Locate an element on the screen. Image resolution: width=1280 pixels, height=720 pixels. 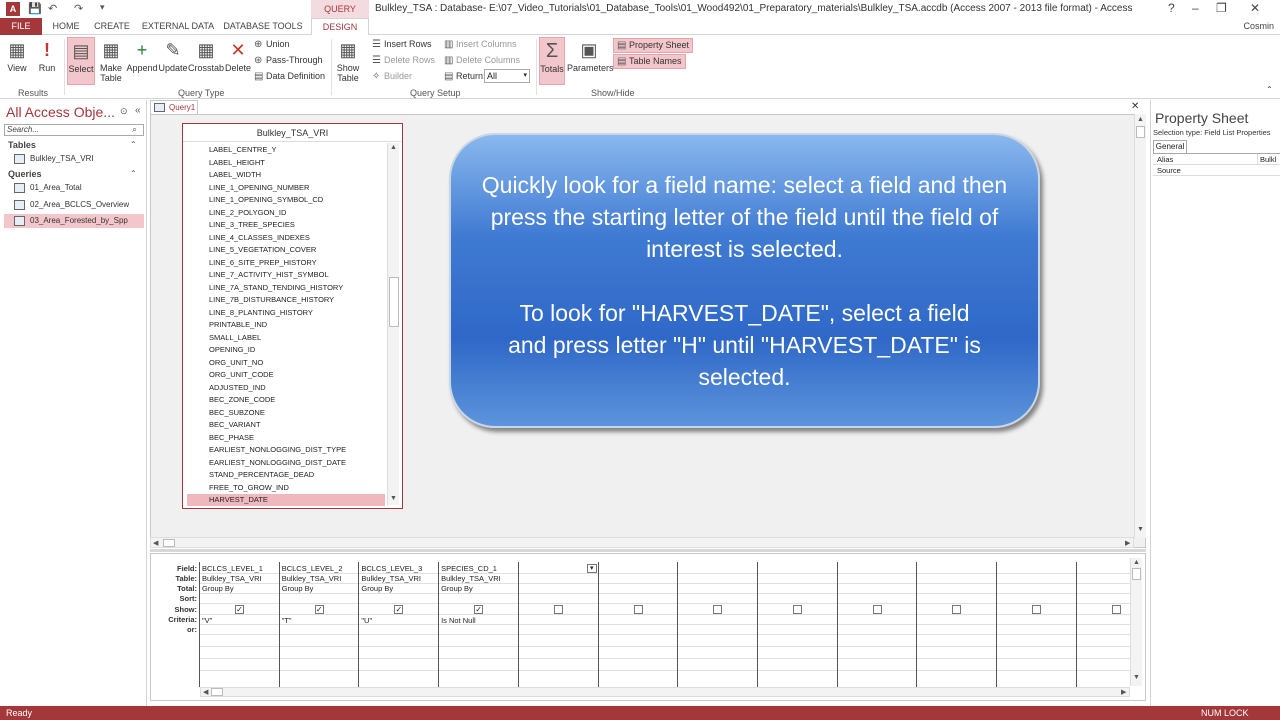
append-button: + Append is located at coordinates (142, 56).